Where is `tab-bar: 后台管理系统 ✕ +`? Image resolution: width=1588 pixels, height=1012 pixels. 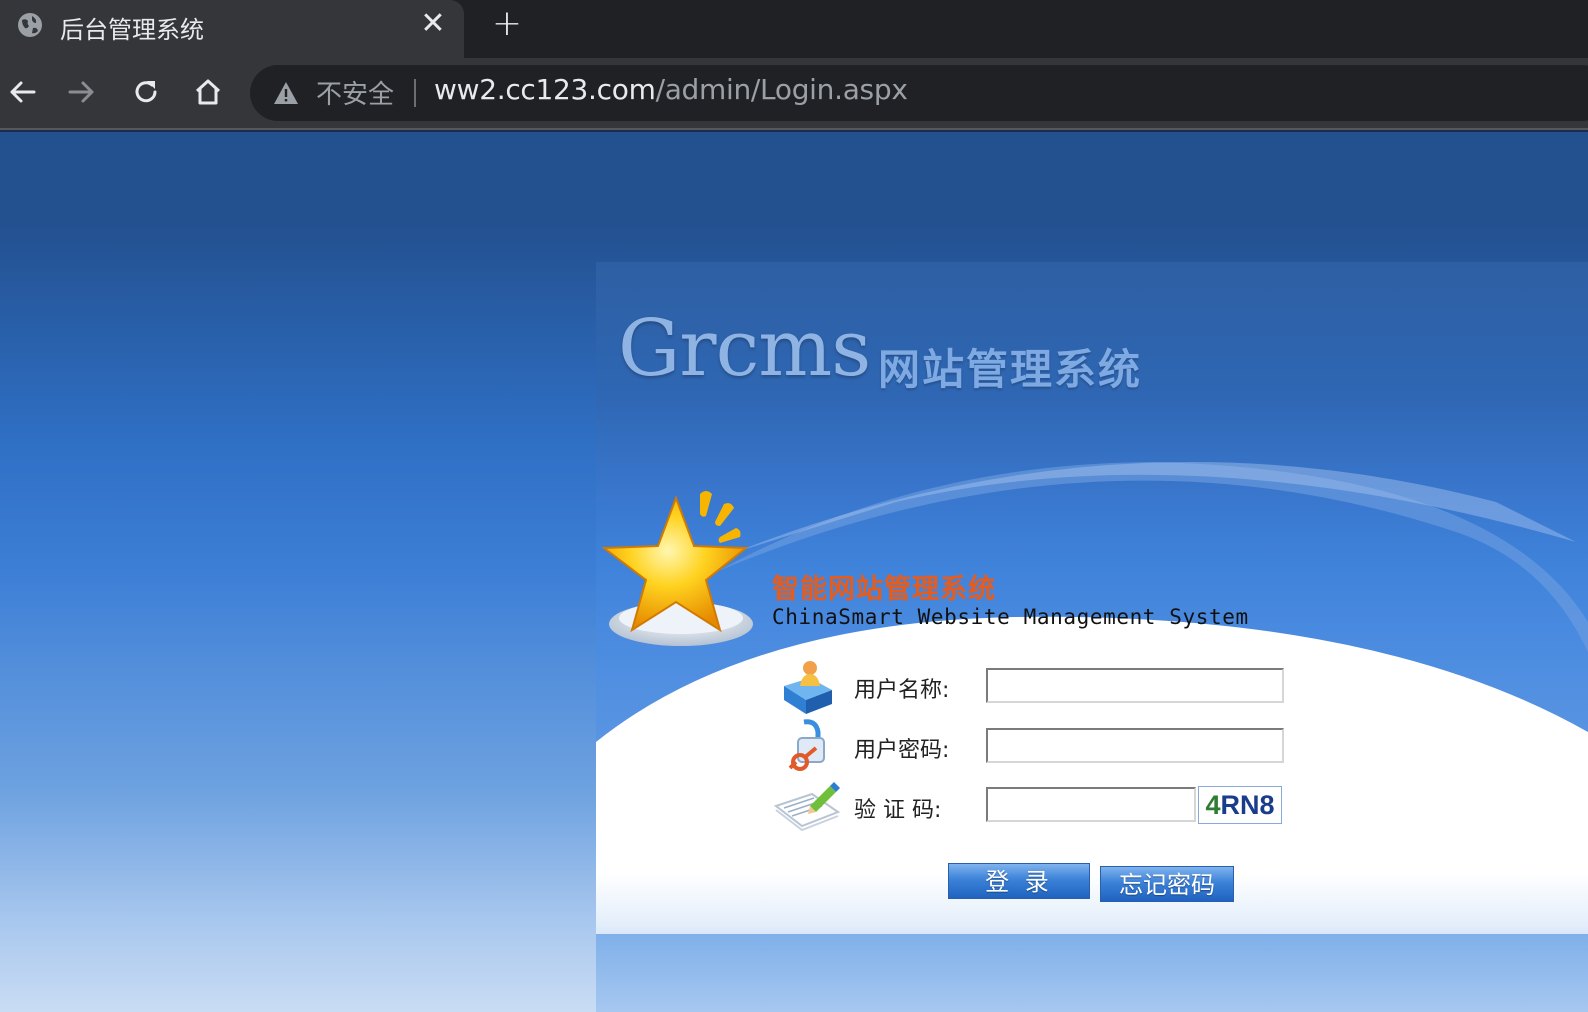 tab-bar: 后台管理系统 ✕ + is located at coordinates (794, 29).